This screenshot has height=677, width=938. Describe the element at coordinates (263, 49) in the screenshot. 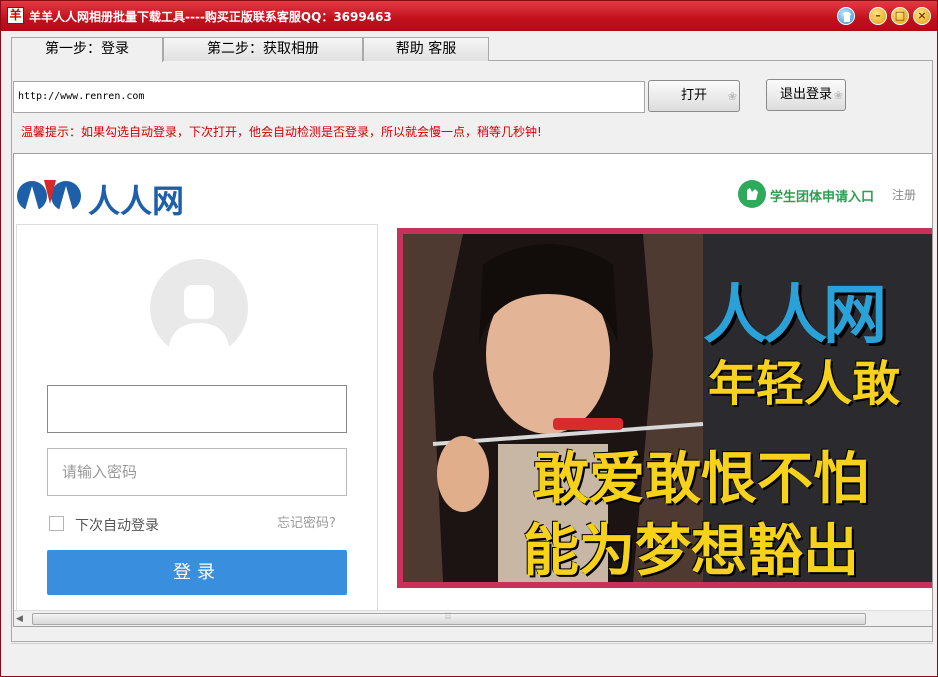

I see `tab-get-albums: 第二步：获取相册` at that location.